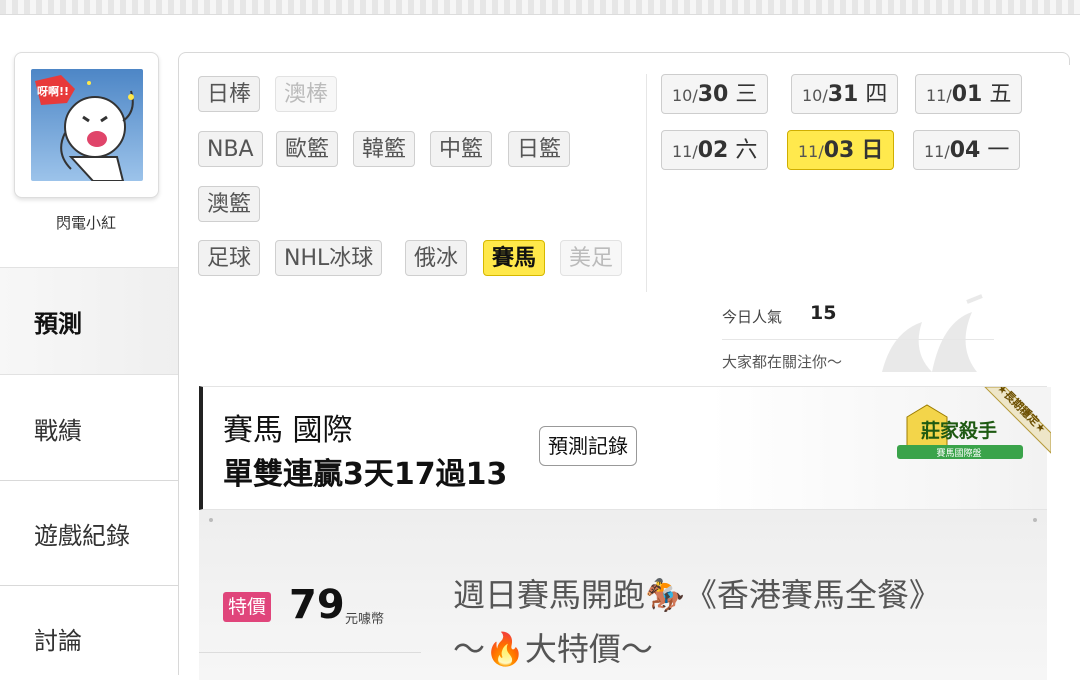 This screenshot has width=1080, height=690. Describe the element at coordinates (959, 430) in the screenshot. I see `badge-title: 莊家殺手` at that location.